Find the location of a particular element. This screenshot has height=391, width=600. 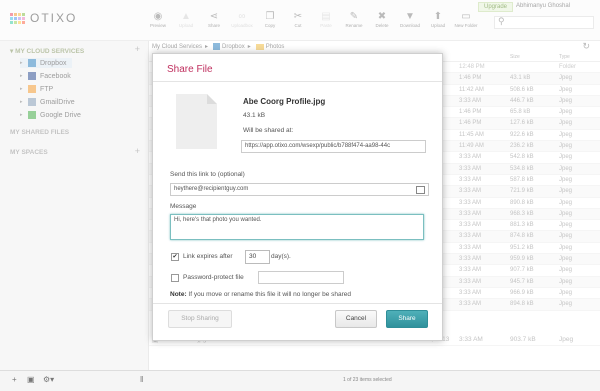

link-expires-checkbox: ✔ is located at coordinates (175, 257).